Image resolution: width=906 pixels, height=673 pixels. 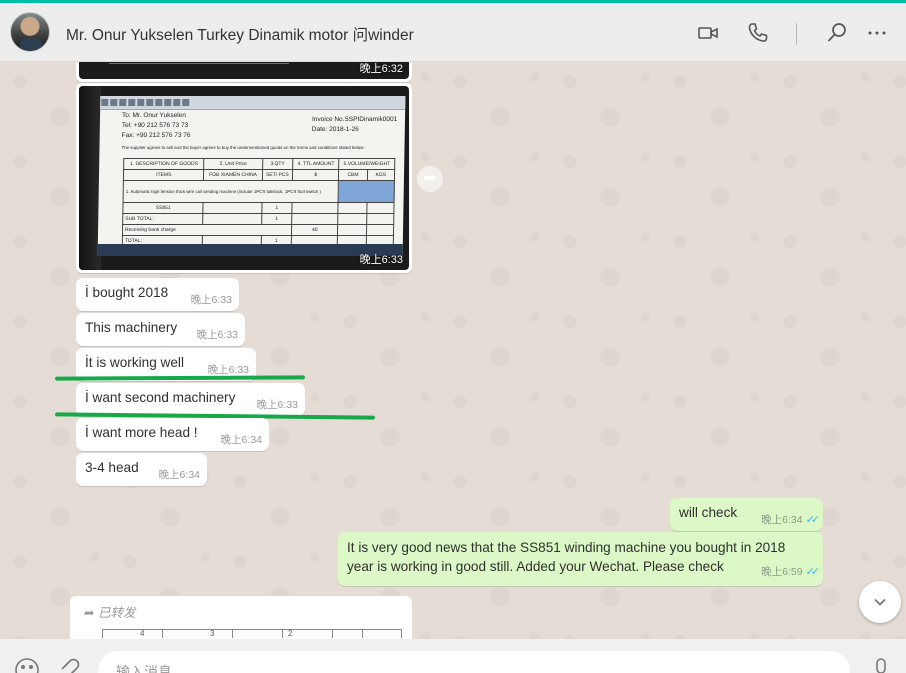 What do you see at coordinates (212, 633) in the screenshot?
I see `preview-number: 3` at bounding box center [212, 633].